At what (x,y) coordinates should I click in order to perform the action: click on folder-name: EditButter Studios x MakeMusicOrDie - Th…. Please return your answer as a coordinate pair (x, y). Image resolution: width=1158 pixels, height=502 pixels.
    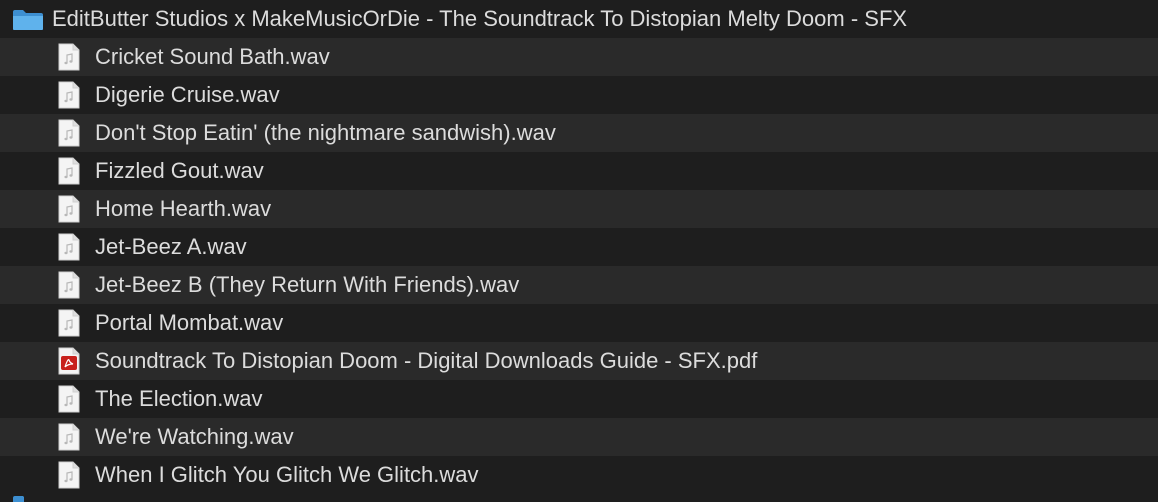
    Looking at the image, I should click on (480, 18).